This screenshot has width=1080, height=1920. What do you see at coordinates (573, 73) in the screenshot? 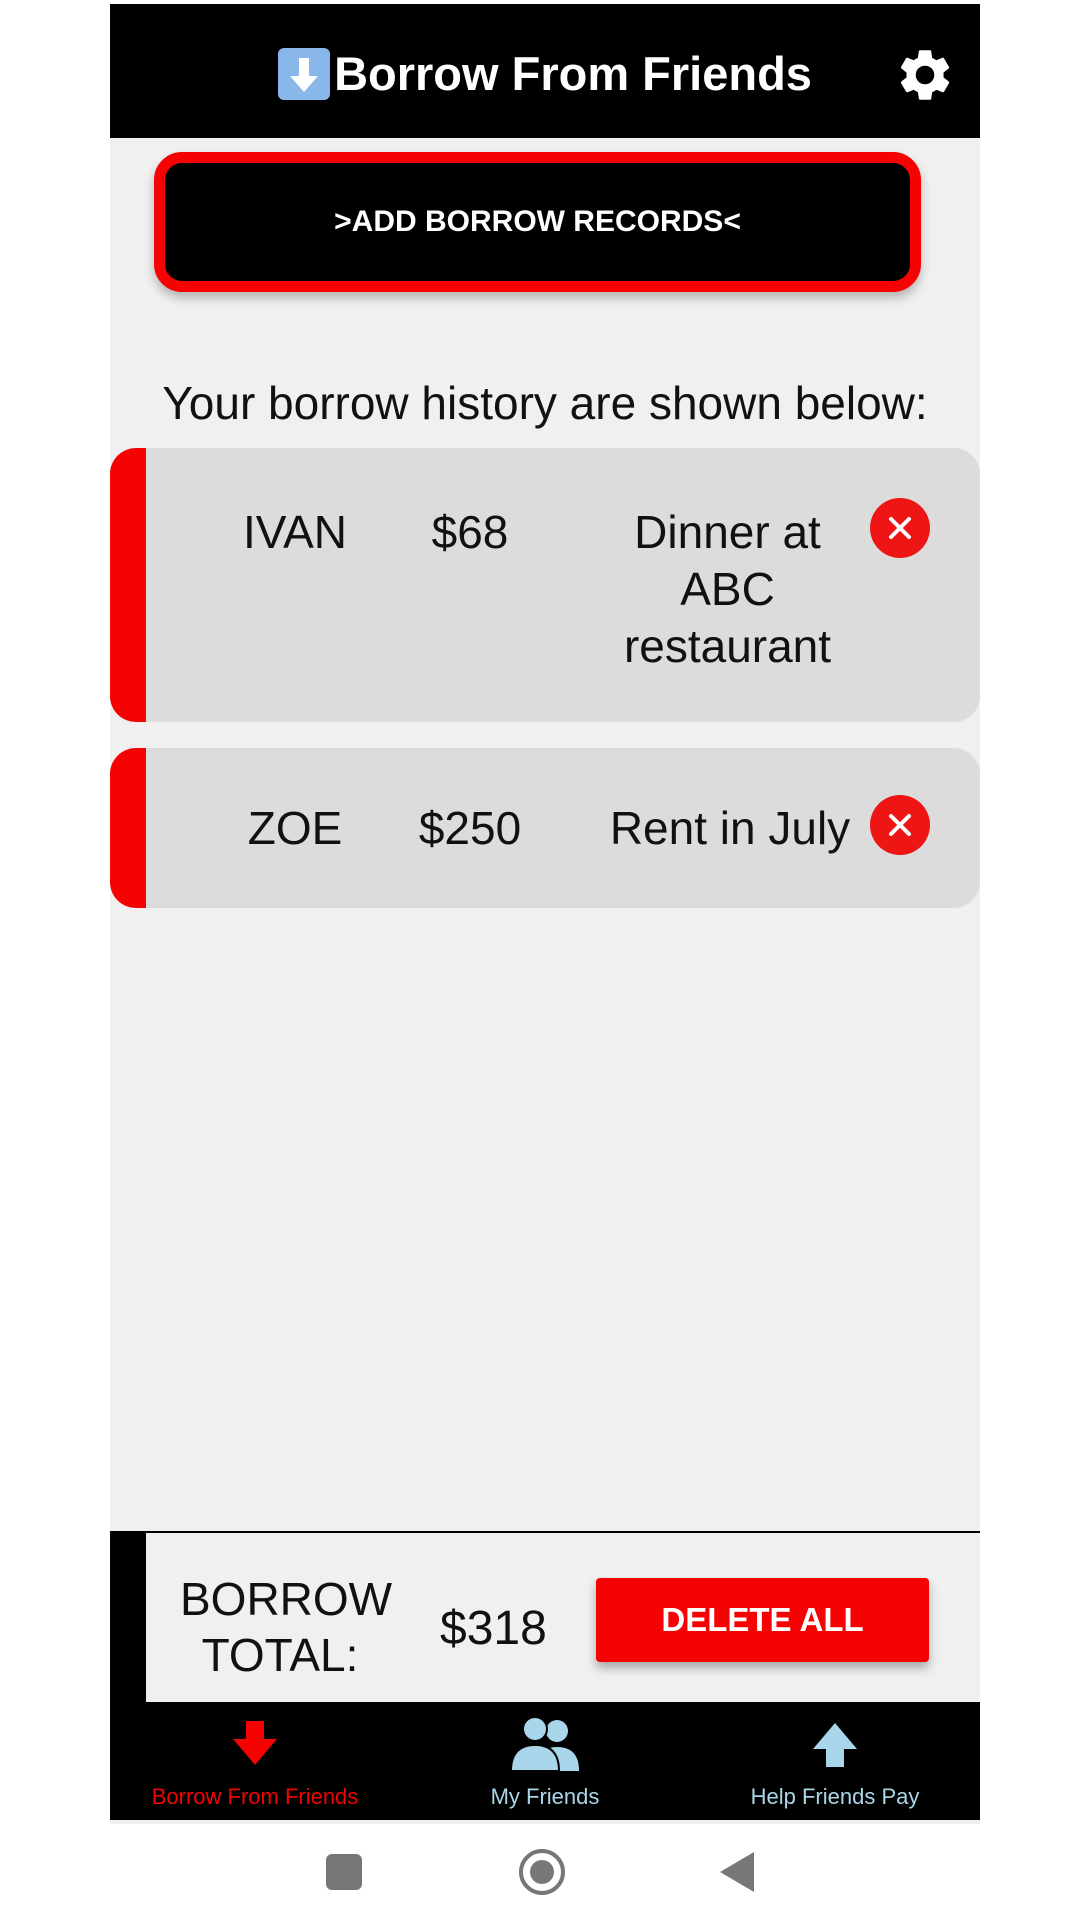
I see `header-title-text: Borrow From Friends` at bounding box center [573, 73].